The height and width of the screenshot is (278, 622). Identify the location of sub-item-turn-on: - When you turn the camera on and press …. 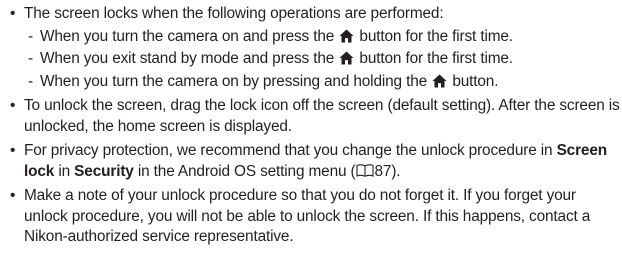
(325, 37).